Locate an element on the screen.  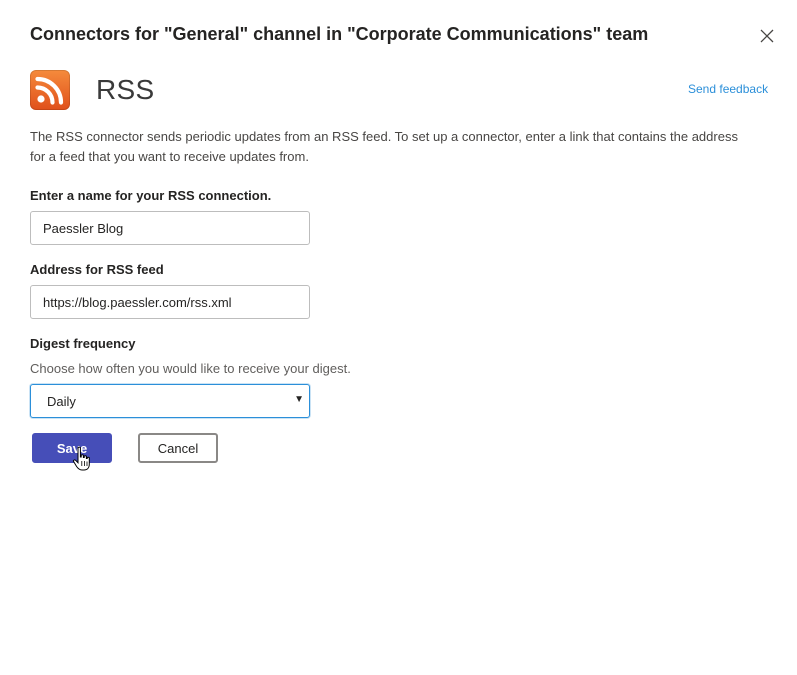
frequency-field-label: Digest frequency is located at coordinates (83, 343).